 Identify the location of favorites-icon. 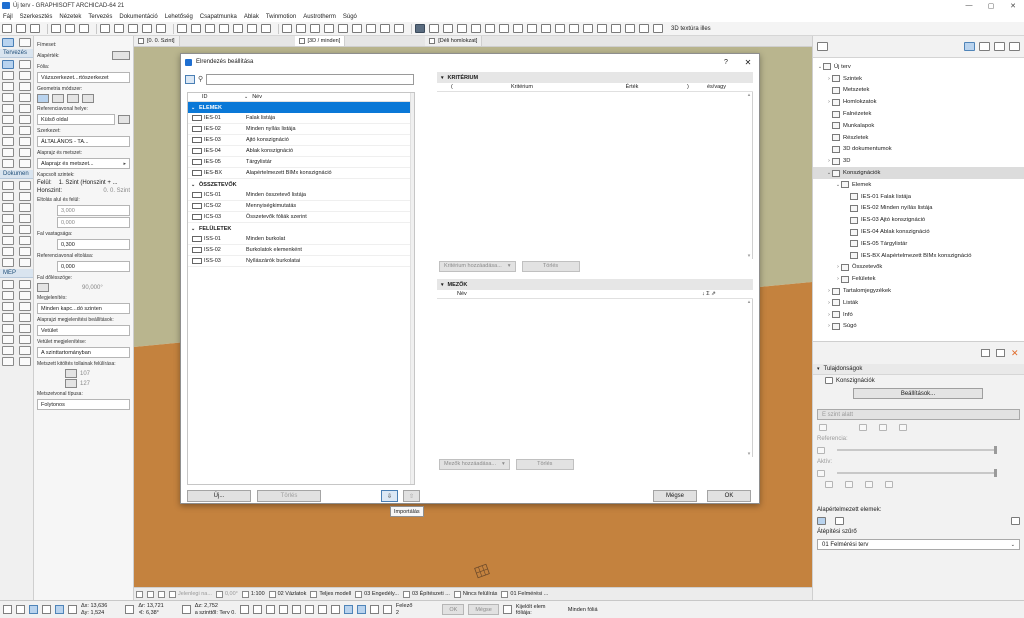
(121, 55).